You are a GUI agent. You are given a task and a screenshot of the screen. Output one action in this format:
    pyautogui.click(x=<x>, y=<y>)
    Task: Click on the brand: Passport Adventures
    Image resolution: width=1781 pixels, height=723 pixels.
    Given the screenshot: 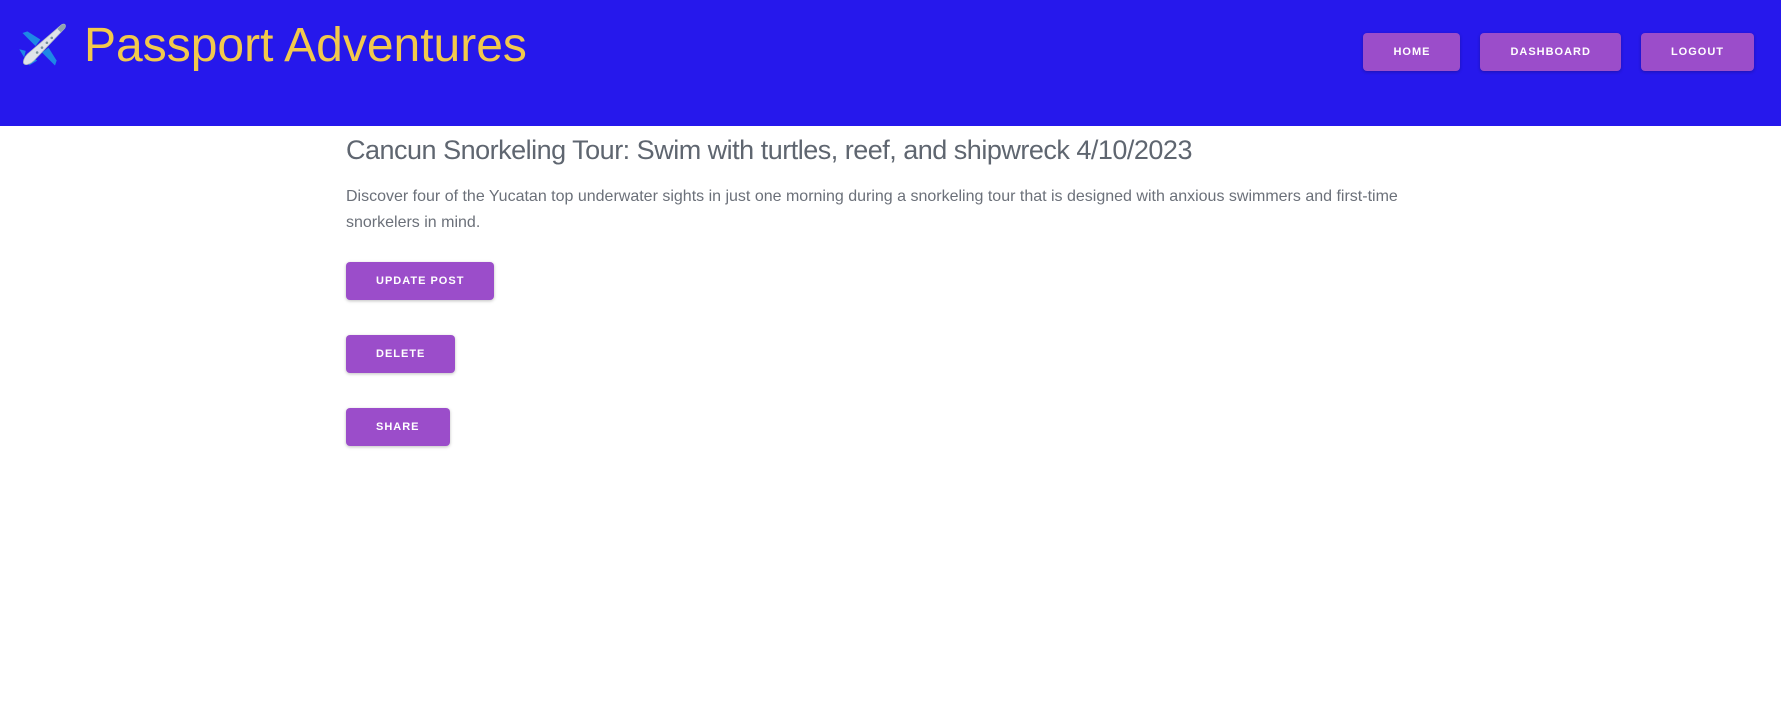 What is the action you would take?
    pyautogui.click(x=271, y=46)
    